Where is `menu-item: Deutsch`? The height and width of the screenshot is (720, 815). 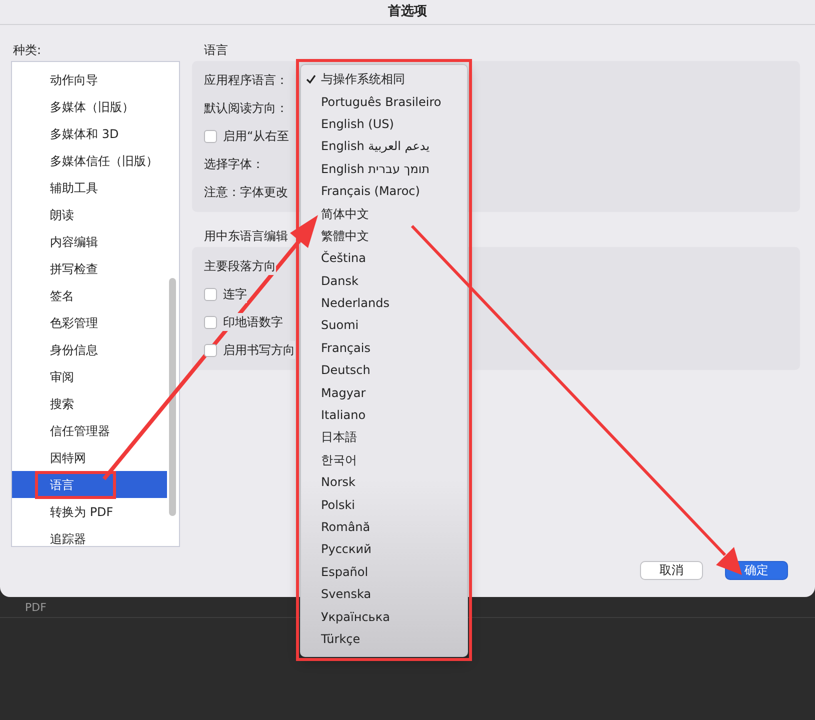 menu-item: Deutsch is located at coordinates (384, 370).